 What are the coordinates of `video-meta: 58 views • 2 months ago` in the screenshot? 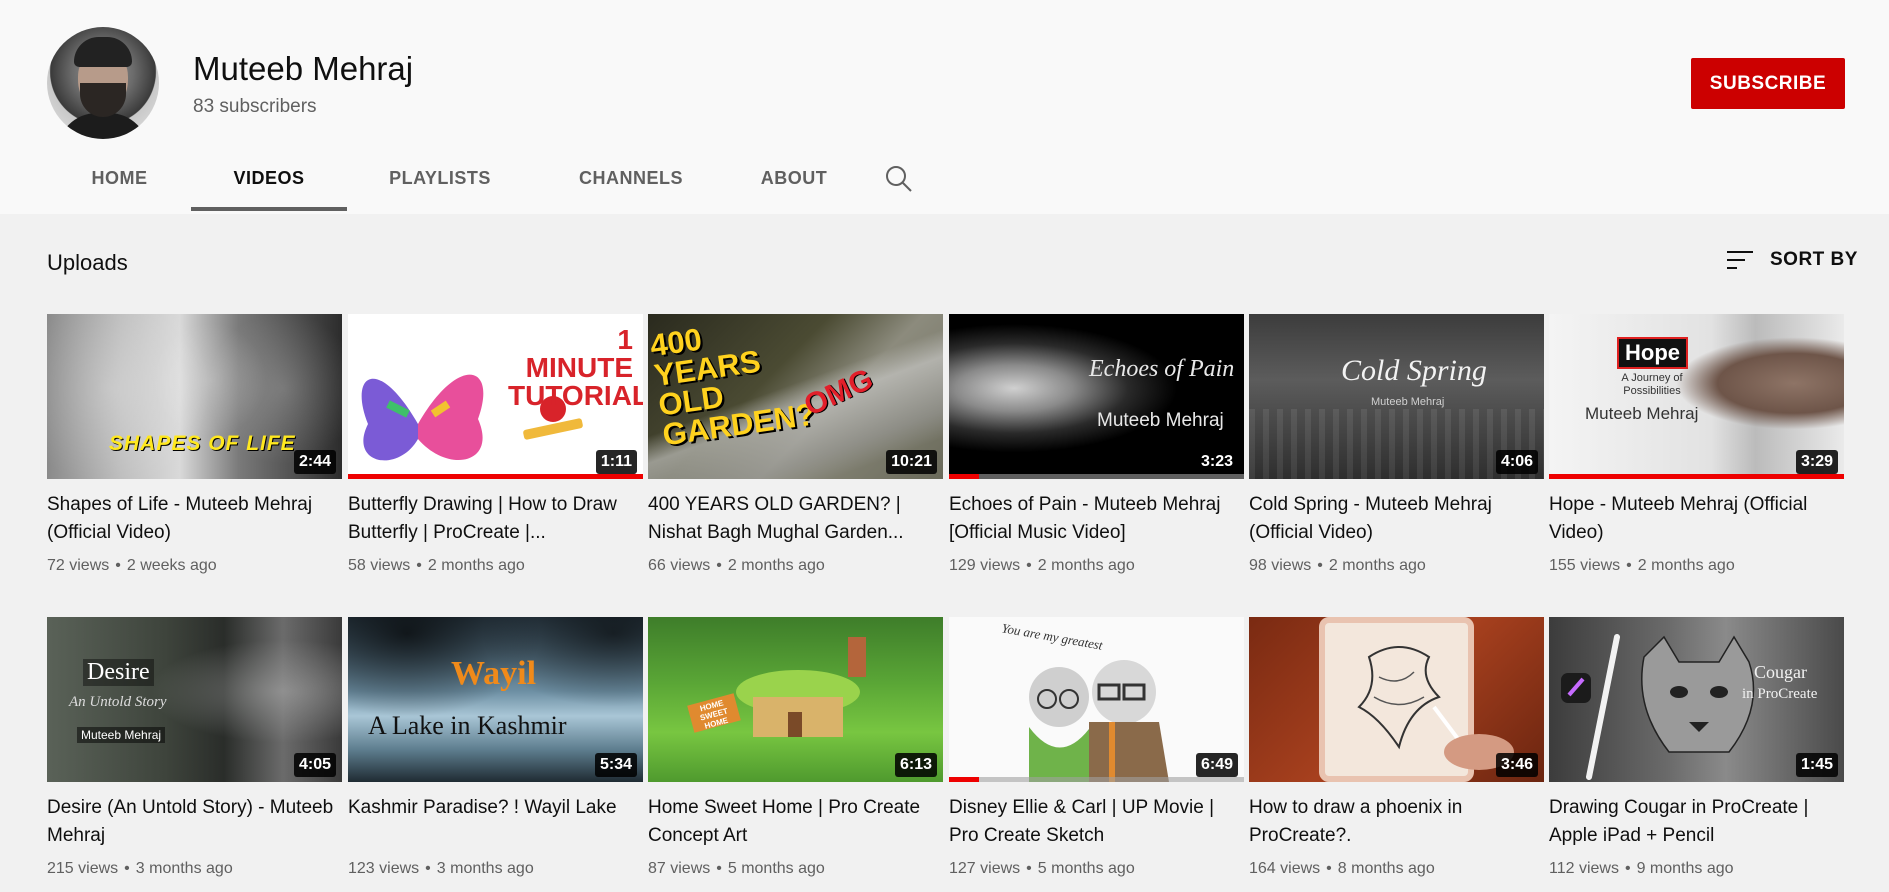 It's located at (436, 565).